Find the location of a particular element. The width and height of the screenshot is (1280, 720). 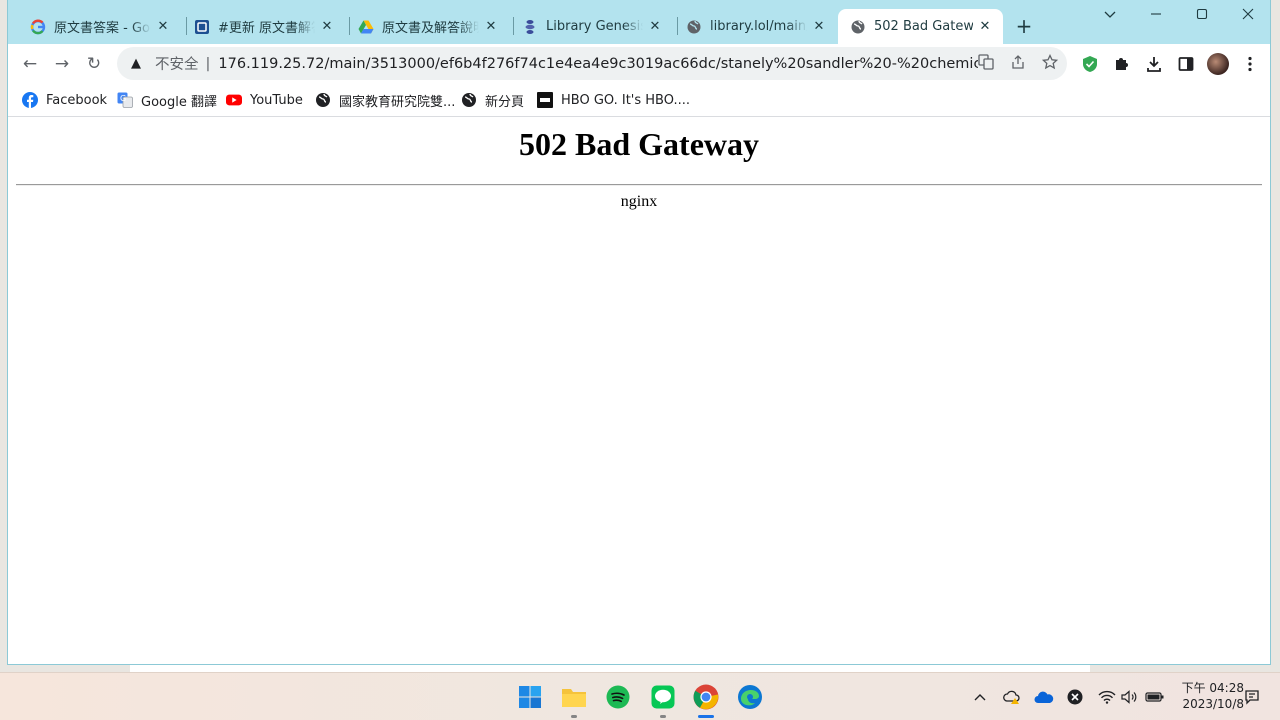

new-tab-button: + is located at coordinates (1024, 26).